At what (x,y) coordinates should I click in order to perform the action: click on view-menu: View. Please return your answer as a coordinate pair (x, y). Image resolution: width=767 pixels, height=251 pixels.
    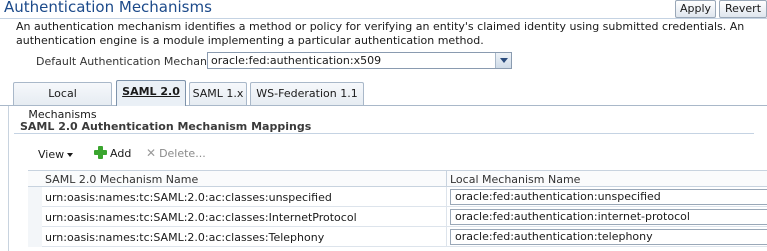
    Looking at the image, I should click on (56, 154).